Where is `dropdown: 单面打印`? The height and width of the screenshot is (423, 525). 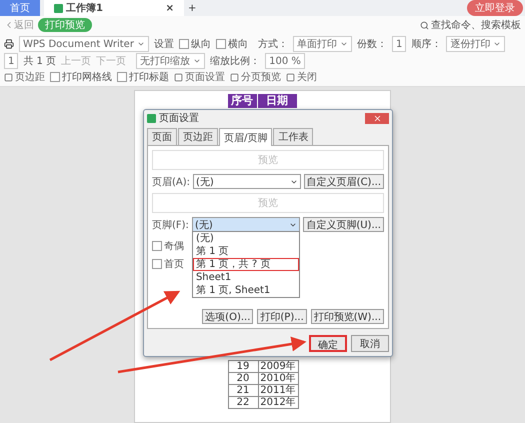
dropdown: 单面打印 is located at coordinates (322, 44).